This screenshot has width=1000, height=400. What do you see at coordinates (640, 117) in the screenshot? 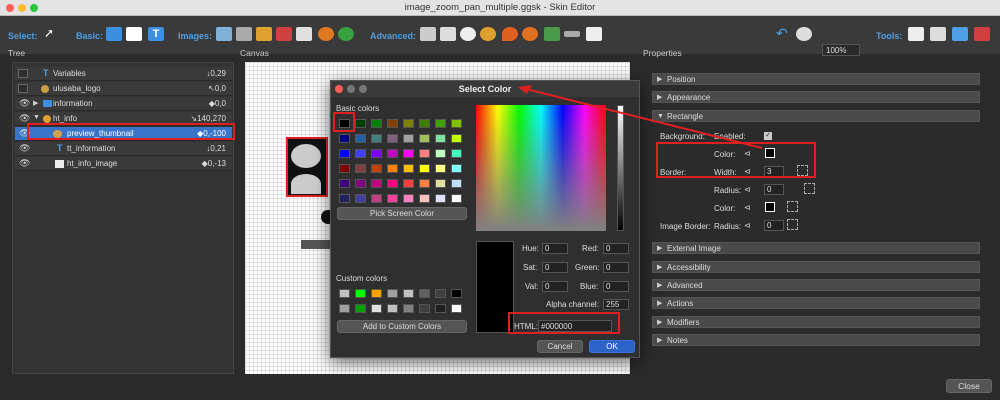
I see `annotation-arrow` at bounding box center [640, 117].